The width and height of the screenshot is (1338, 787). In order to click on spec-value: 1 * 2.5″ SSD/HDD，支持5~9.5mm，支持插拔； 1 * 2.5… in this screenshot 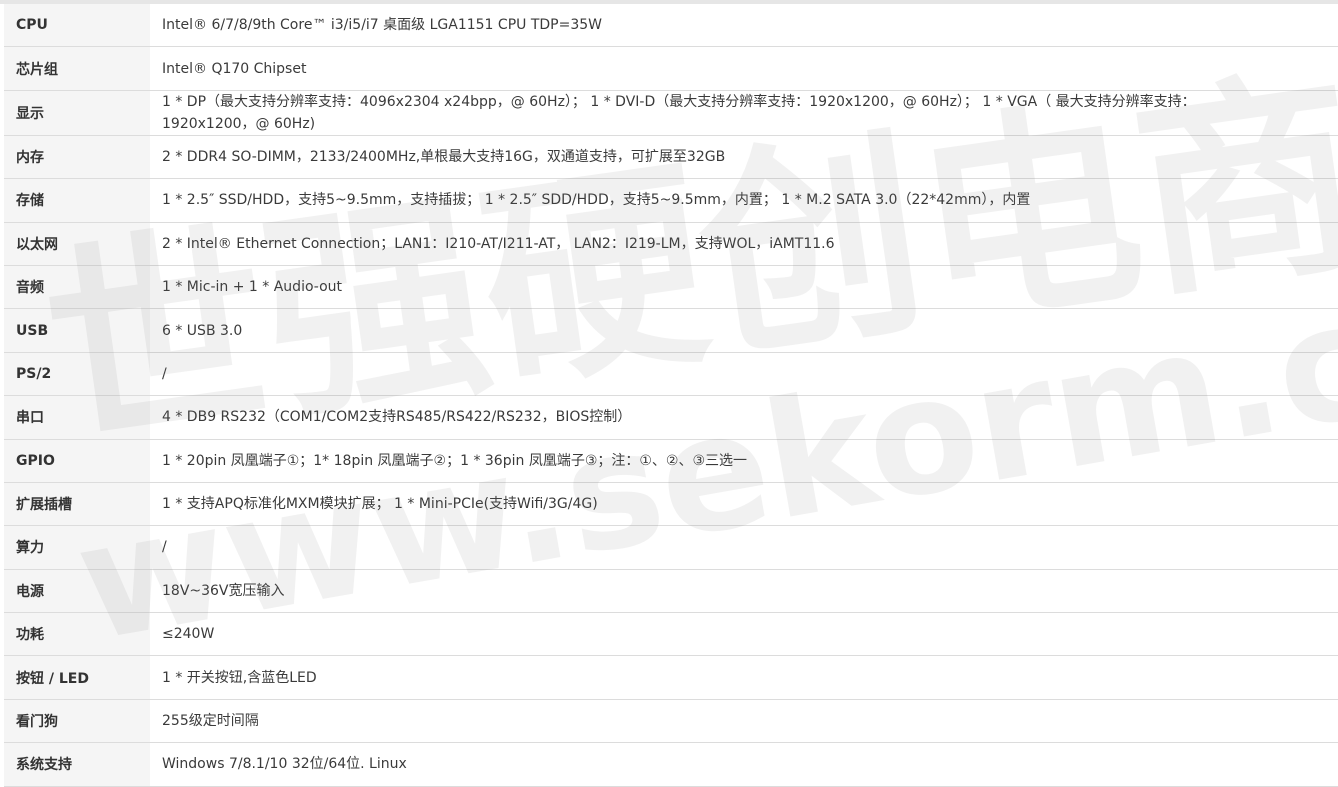, I will do `click(744, 200)`.